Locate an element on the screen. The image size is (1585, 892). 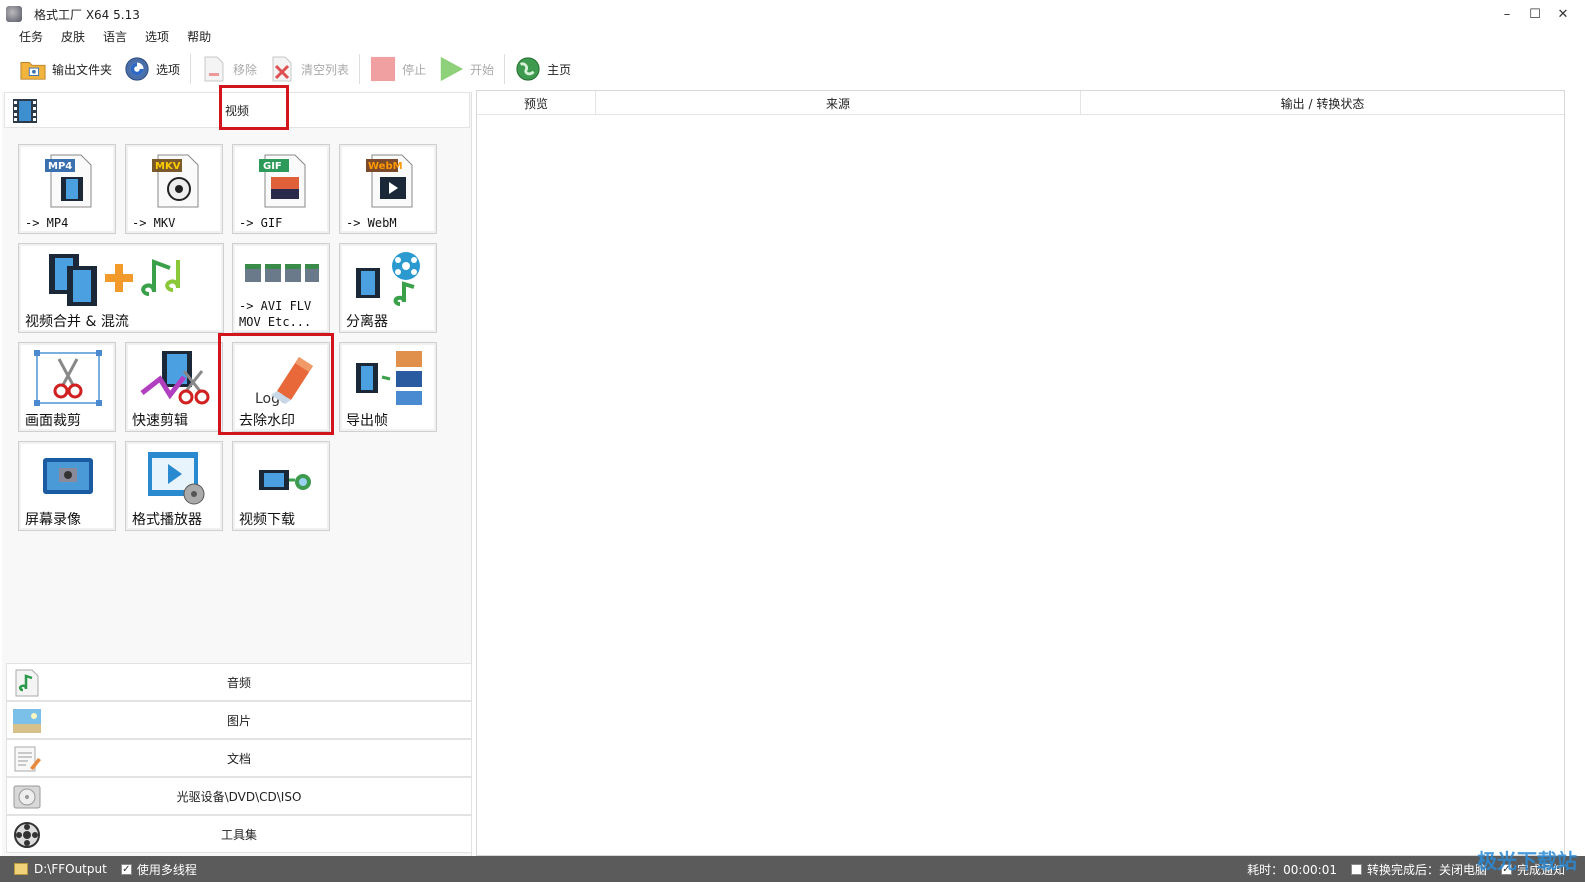
highlight-video-category is located at coordinates (254, 107).